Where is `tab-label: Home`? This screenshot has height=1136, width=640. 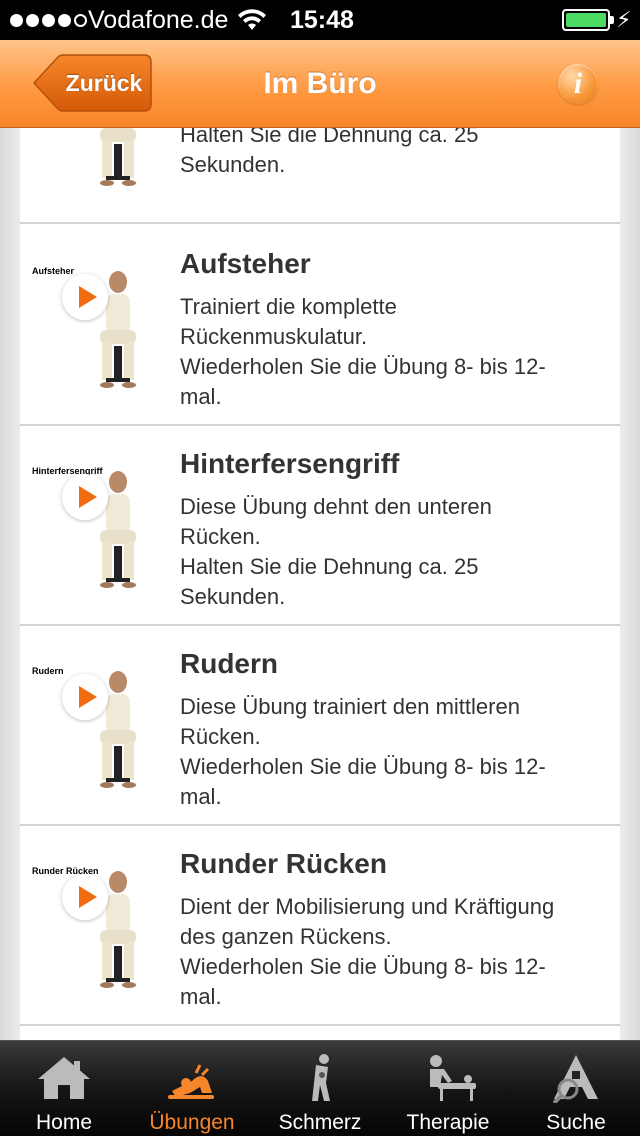 tab-label: Home is located at coordinates (64, 1122).